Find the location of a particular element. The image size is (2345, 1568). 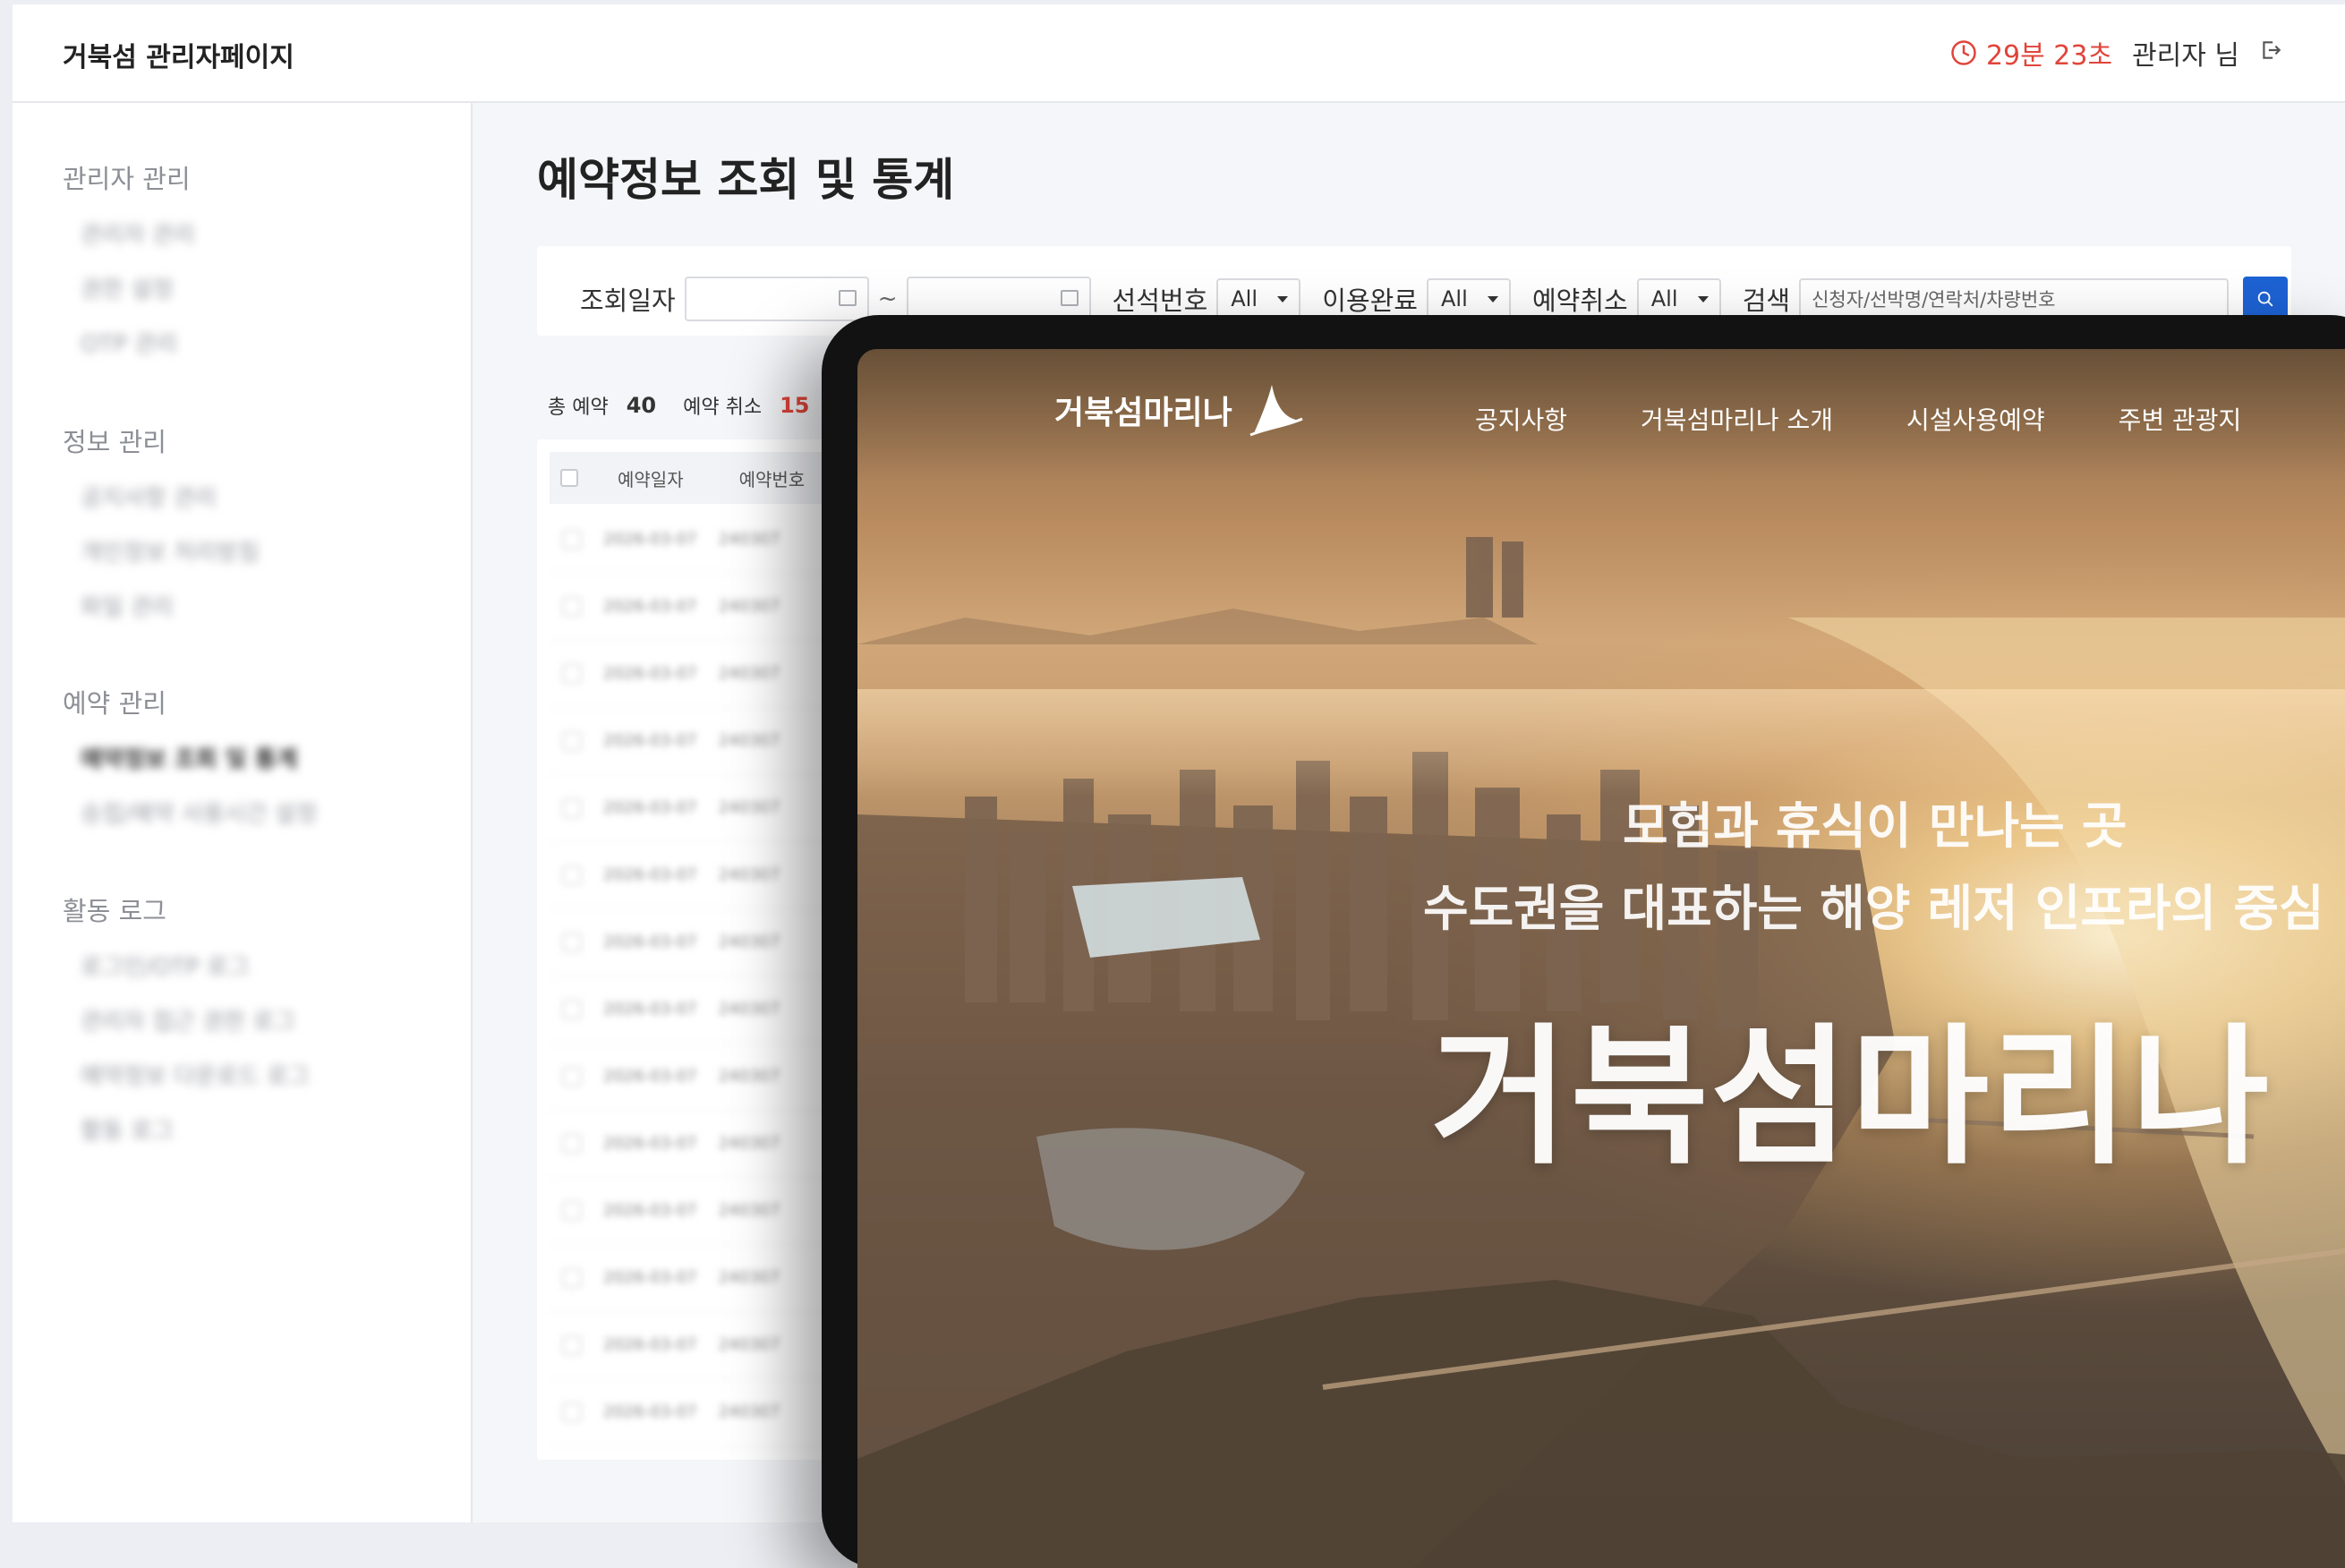

site-navigation: 거북섬마리나 공지사항 거북섬마리나 소개 시설사용예약 주변 관광지 is located at coordinates (1601, 416).